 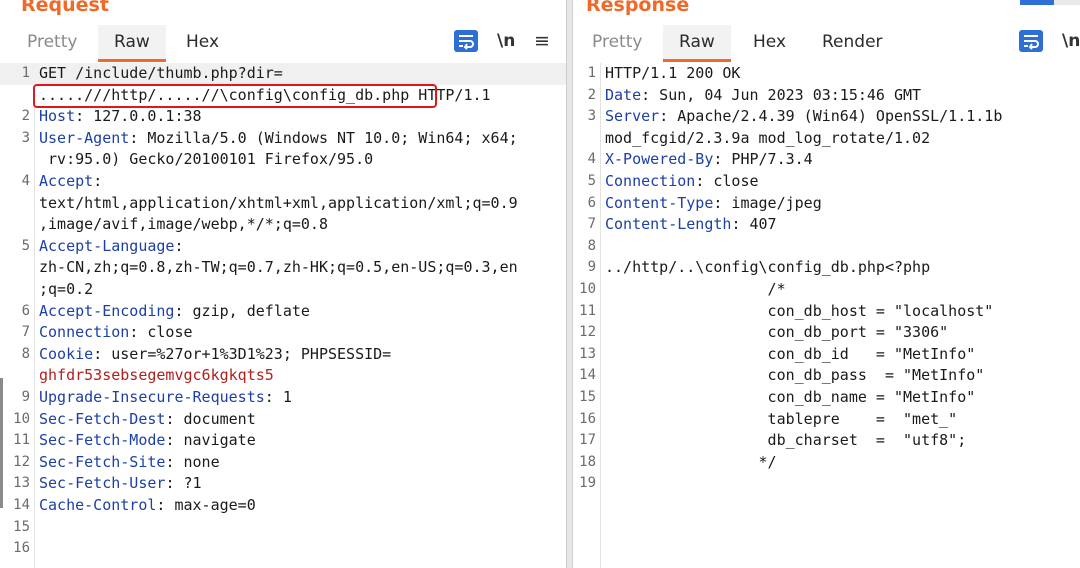 I want to click on line-content: Sec-Fetch-Site: none, so click(x=129, y=463).